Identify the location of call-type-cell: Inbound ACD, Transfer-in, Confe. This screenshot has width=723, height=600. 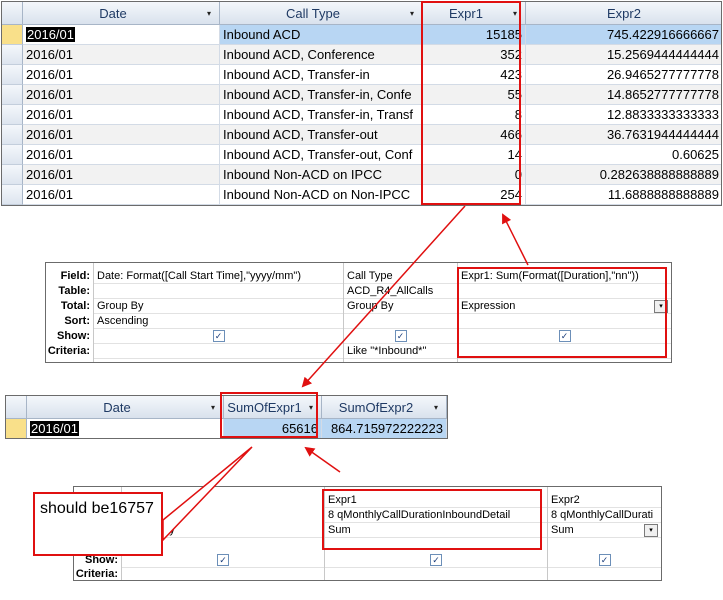
(321, 95).